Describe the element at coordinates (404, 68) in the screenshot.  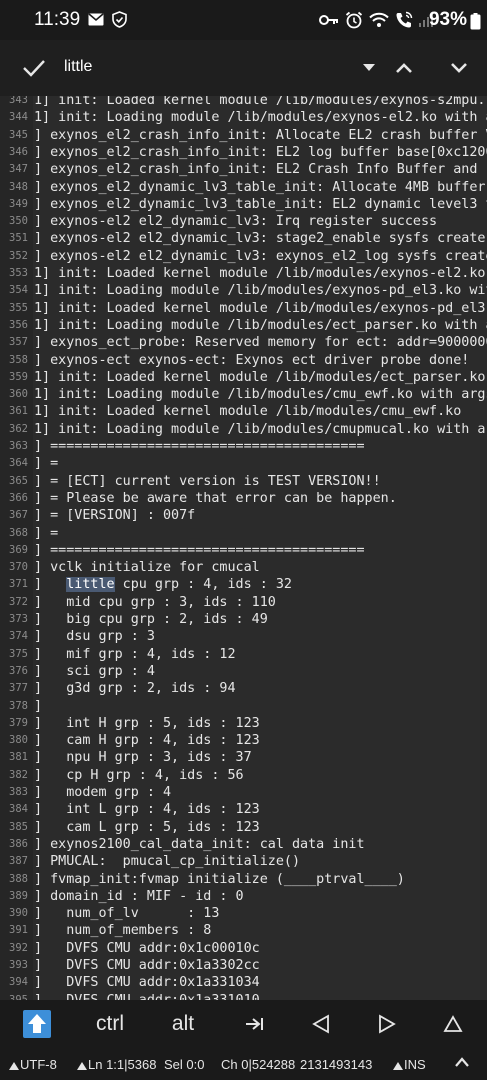
I see `find-previous-icon` at that location.